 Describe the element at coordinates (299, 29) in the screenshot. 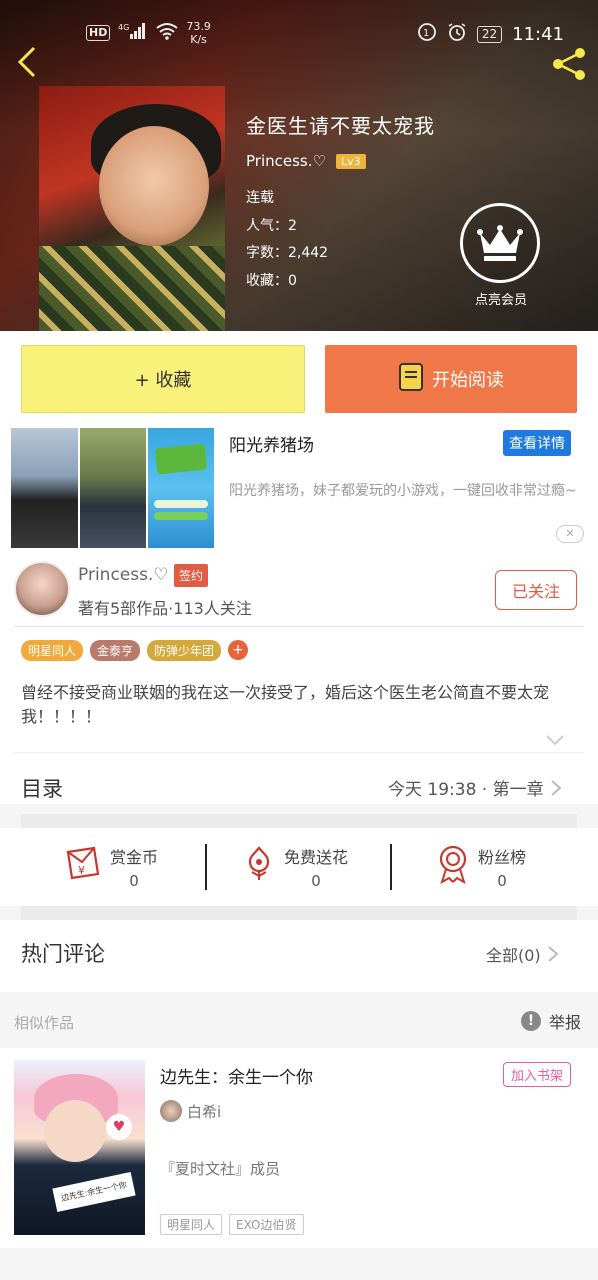

I see `status-bar: HD 4G 73.9 K/s 1 22 11:41` at that location.